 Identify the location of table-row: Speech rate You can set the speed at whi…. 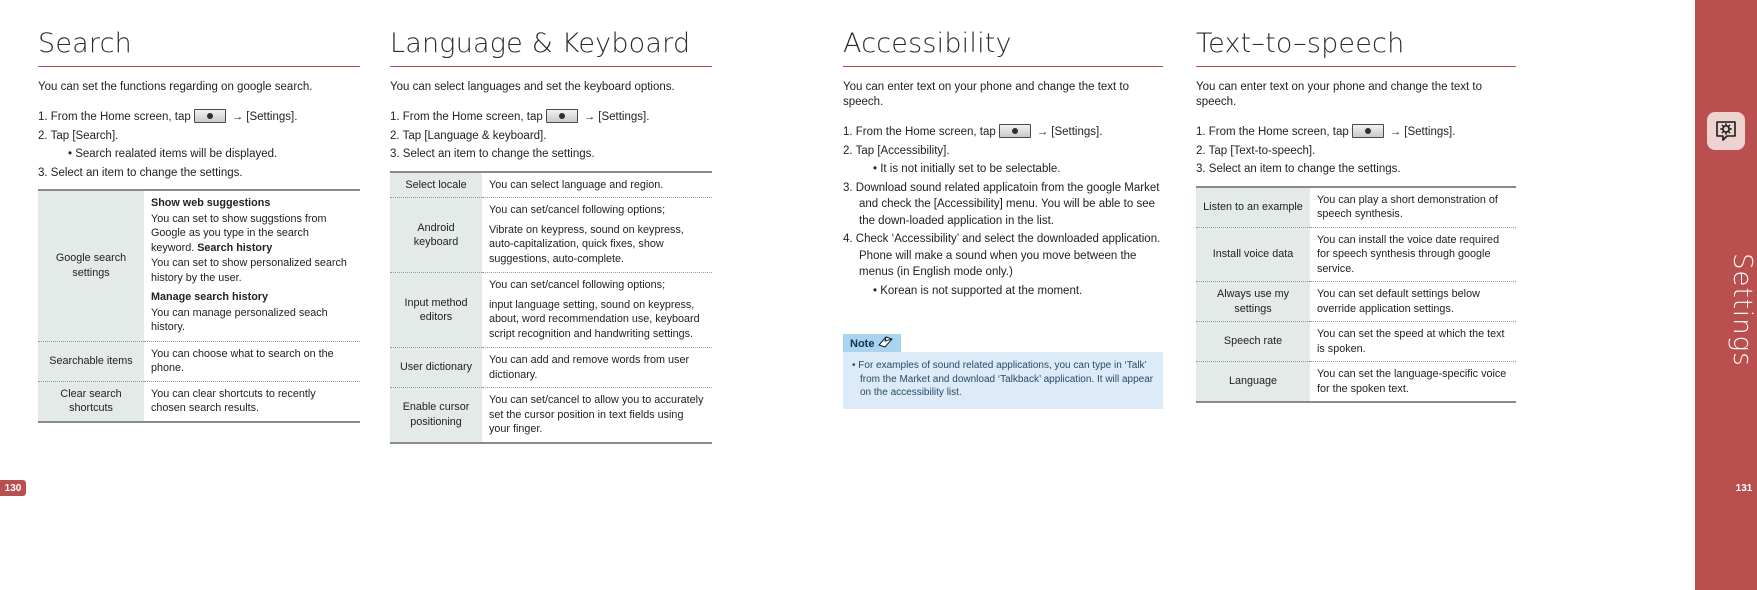
(1356, 341).